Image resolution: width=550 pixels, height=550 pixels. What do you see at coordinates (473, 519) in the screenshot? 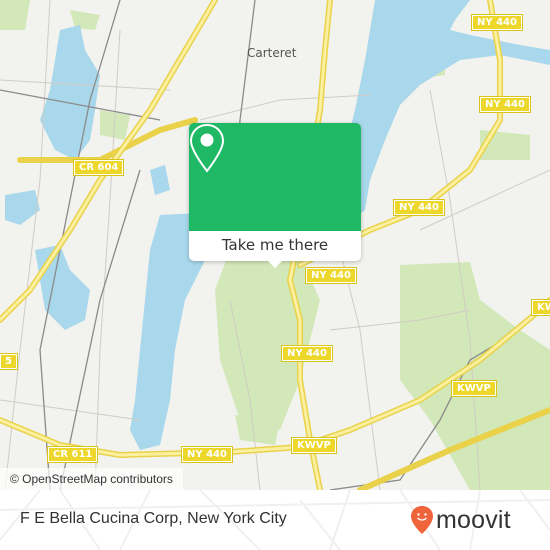
I see `brand-name: moovit` at bounding box center [473, 519].